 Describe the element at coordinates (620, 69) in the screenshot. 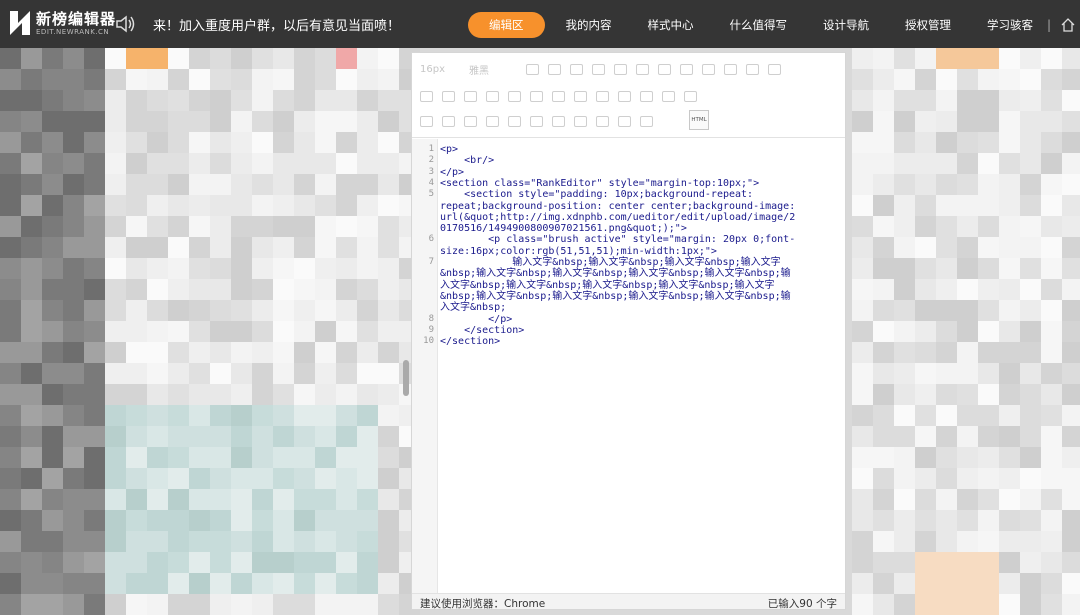

I see `font-color-icon` at that location.